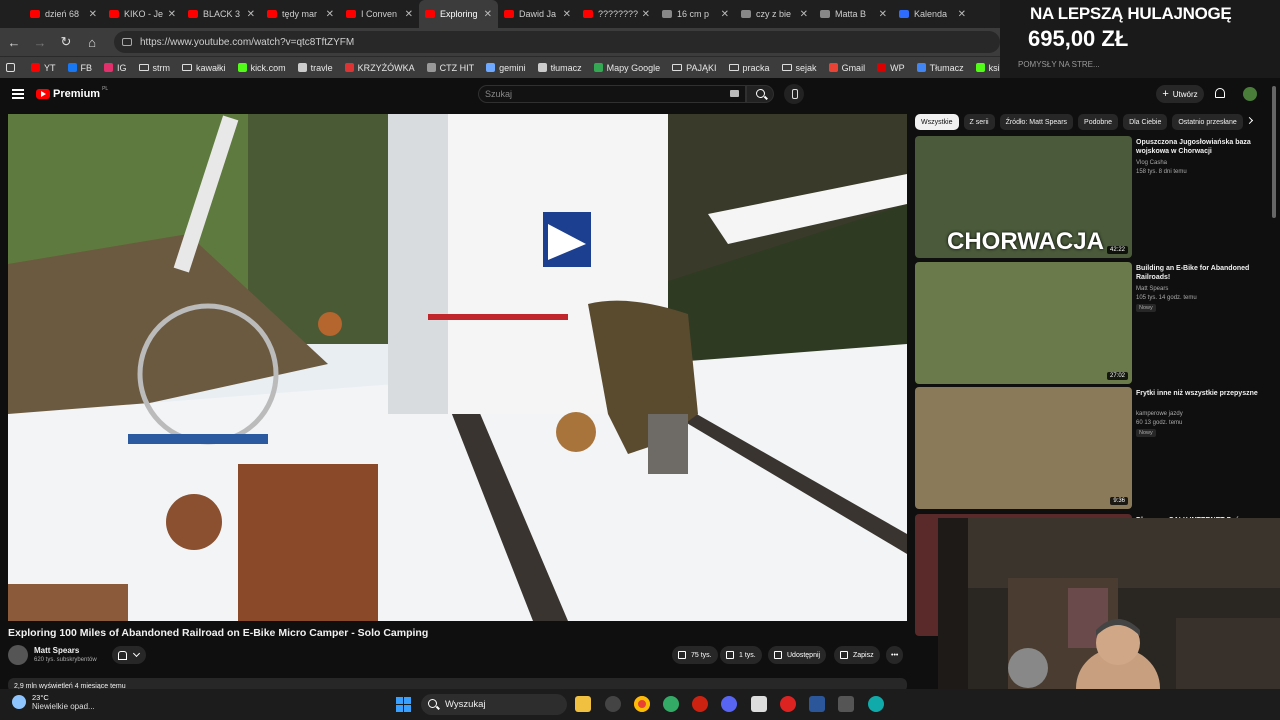 Image resolution: width=1280 pixels, height=720 pixels. What do you see at coordinates (759, 704) in the screenshot?
I see `capcut-icon` at bounding box center [759, 704].